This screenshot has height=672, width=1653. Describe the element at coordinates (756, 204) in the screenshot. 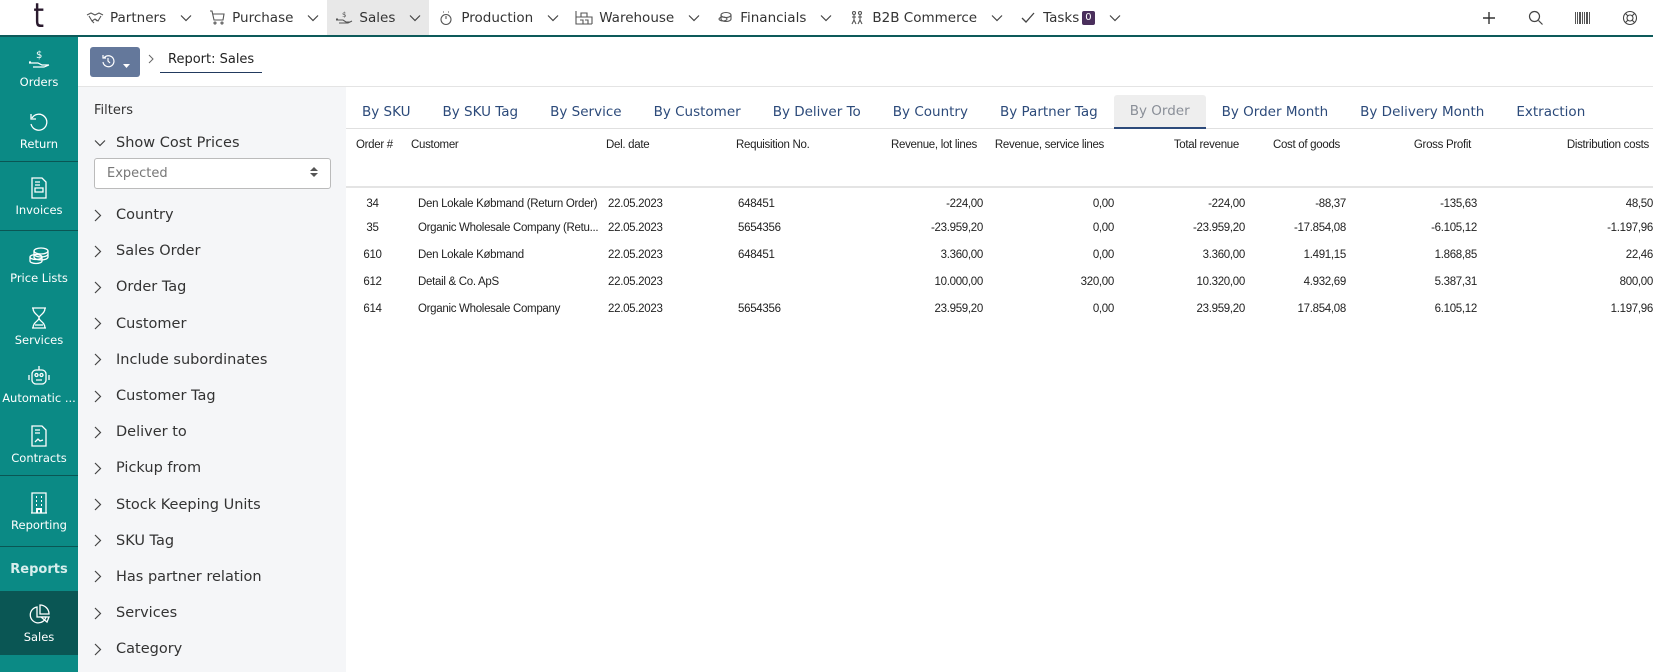

I see `table-cell: 648451` at that location.